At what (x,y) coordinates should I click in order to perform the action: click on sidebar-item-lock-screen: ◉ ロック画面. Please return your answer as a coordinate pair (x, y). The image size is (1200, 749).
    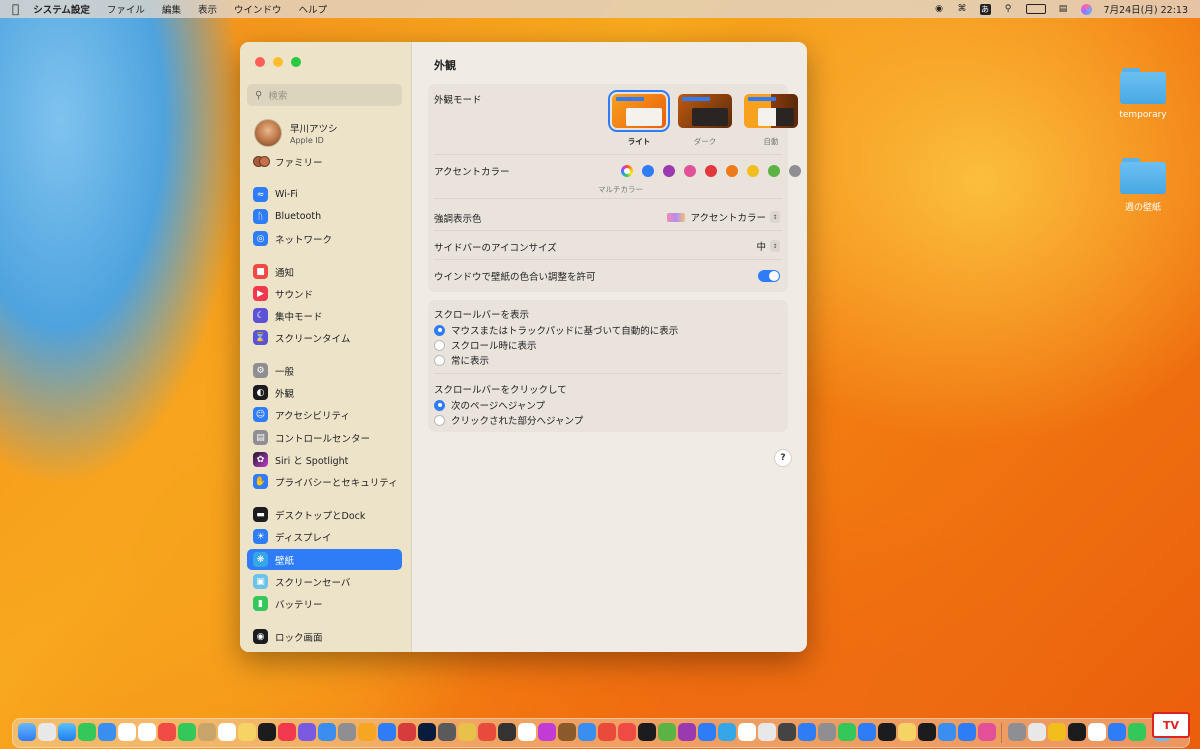
    Looking at the image, I should click on (324, 636).